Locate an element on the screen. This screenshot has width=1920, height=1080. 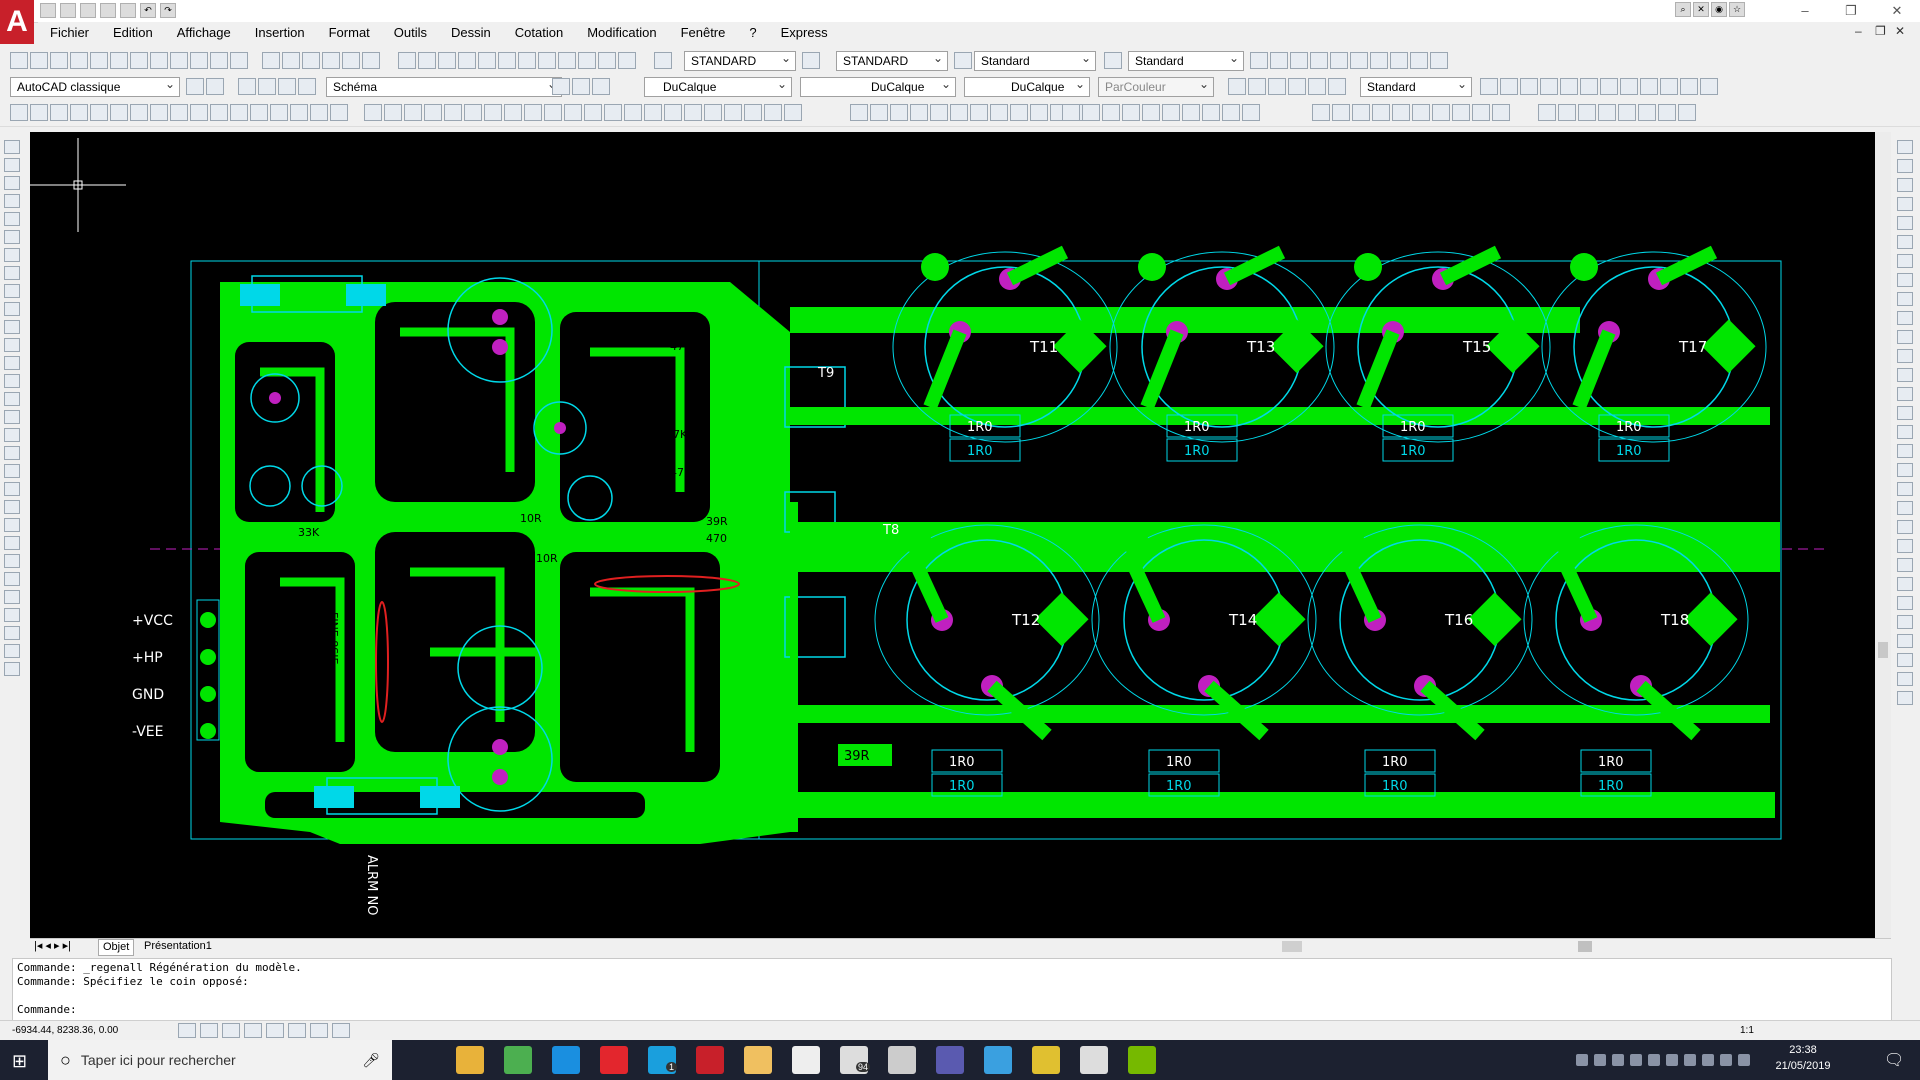
saveas-icon is located at coordinates (108, 10).